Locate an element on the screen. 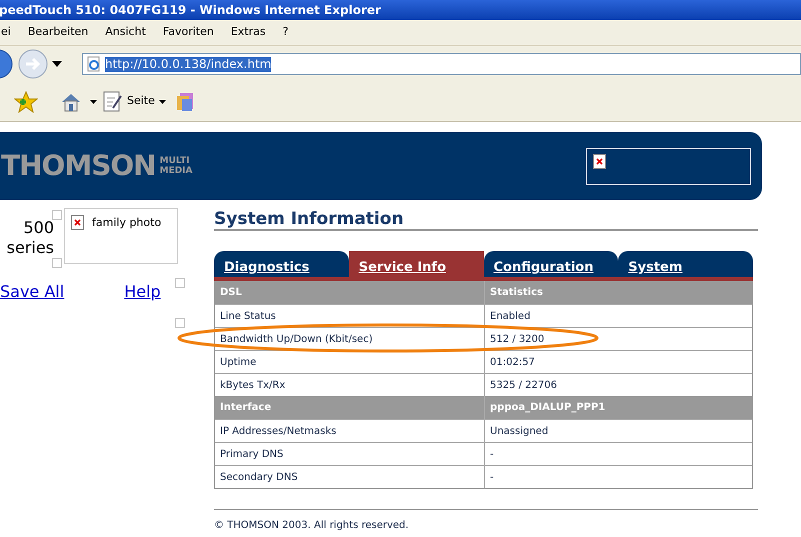  logo-subtitle: MULTI MEDIA is located at coordinates (176, 166).